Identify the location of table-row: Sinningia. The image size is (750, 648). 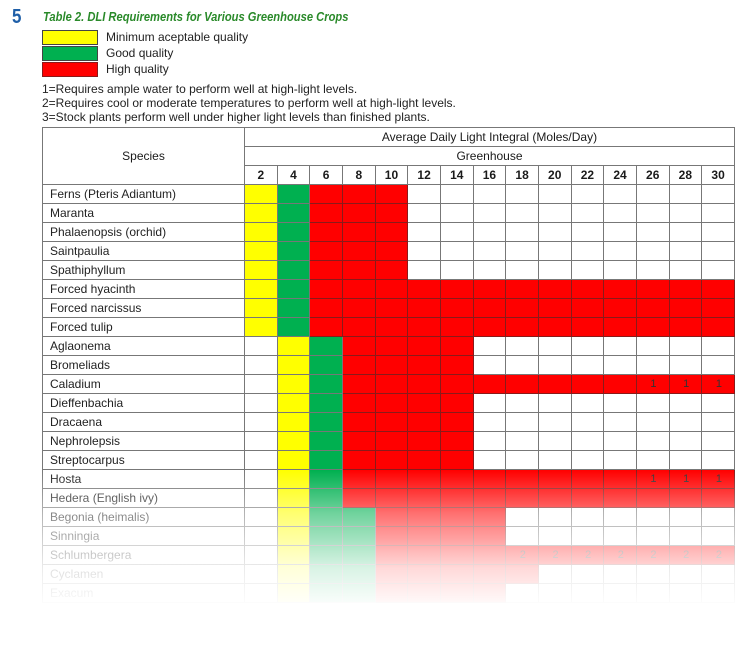
(388, 536).